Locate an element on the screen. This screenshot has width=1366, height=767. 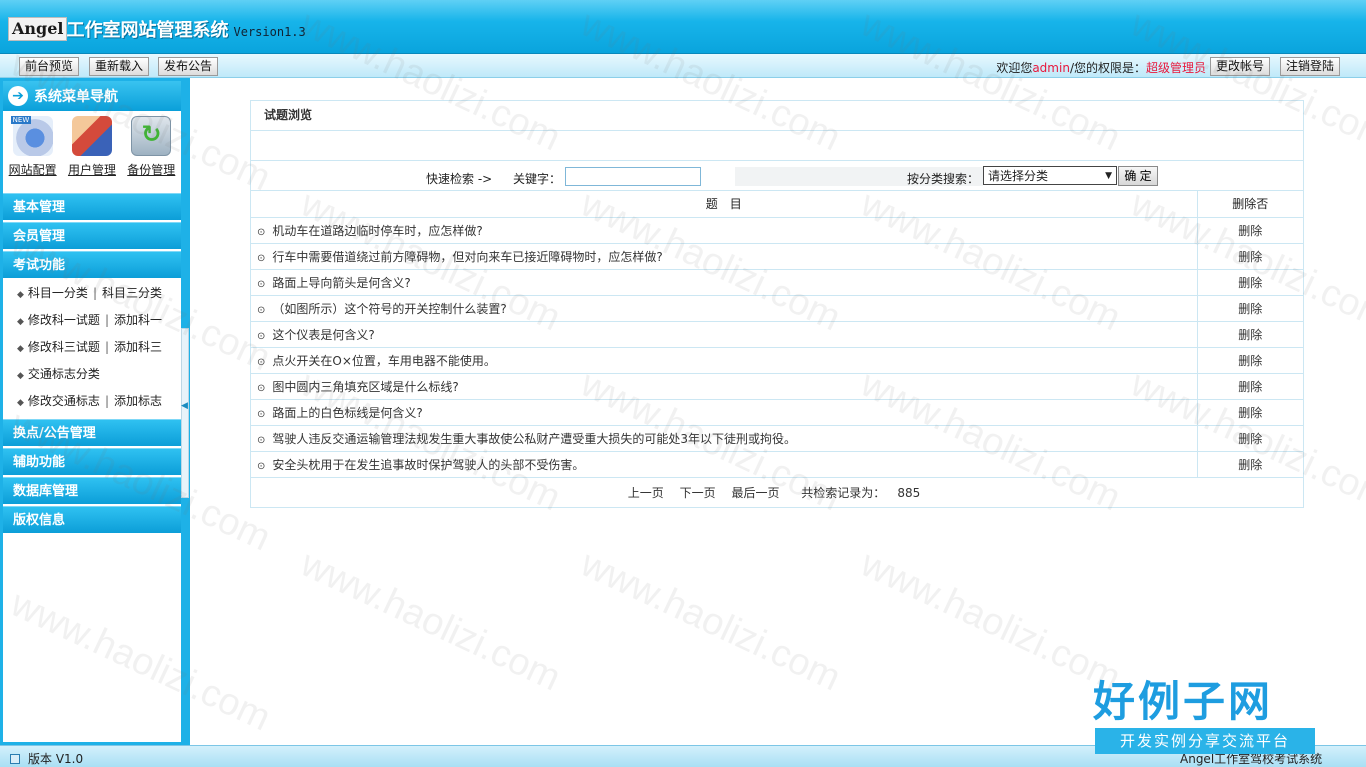
table-row: ⊙ 路面上导向箭头是何含义? 删除 is located at coordinates (777, 282).